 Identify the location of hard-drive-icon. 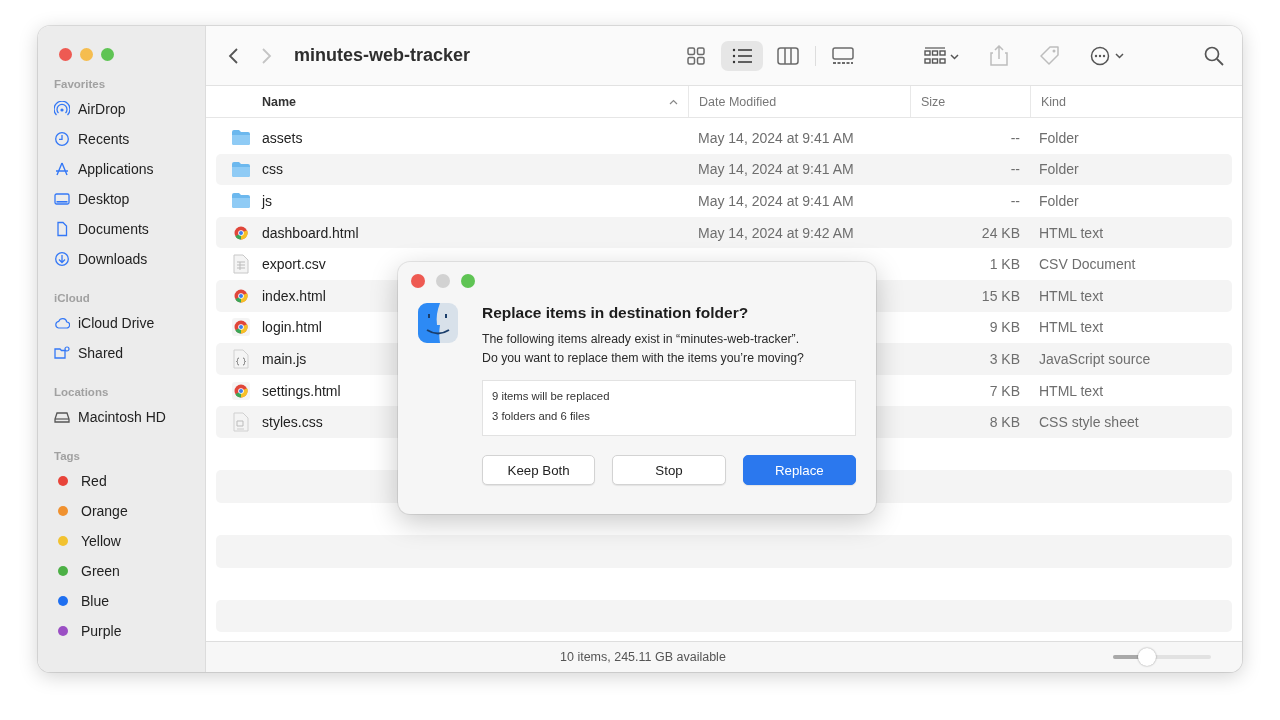
(62, 417).